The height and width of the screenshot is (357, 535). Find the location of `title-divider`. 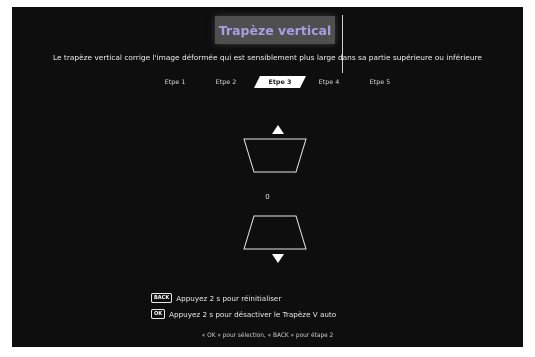

title-divider is located at coordinates (342, 44).